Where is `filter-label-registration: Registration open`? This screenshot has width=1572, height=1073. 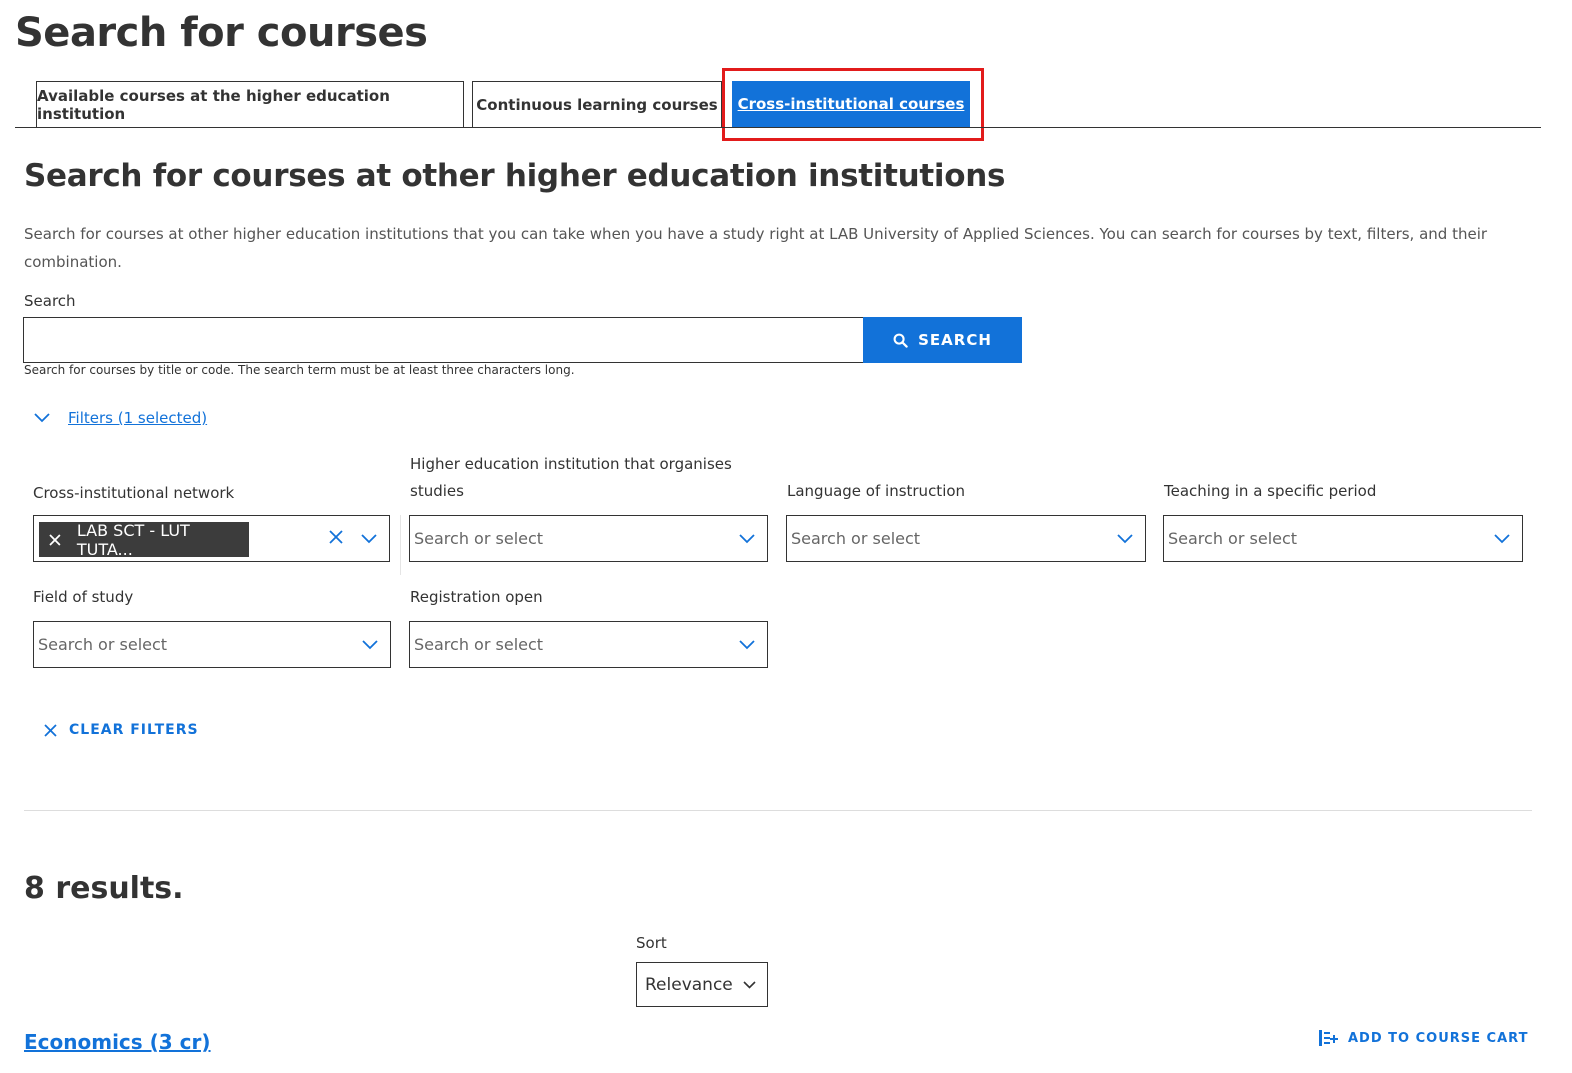
filter-label-registration: Registration open is located at coordinates (476, 597).